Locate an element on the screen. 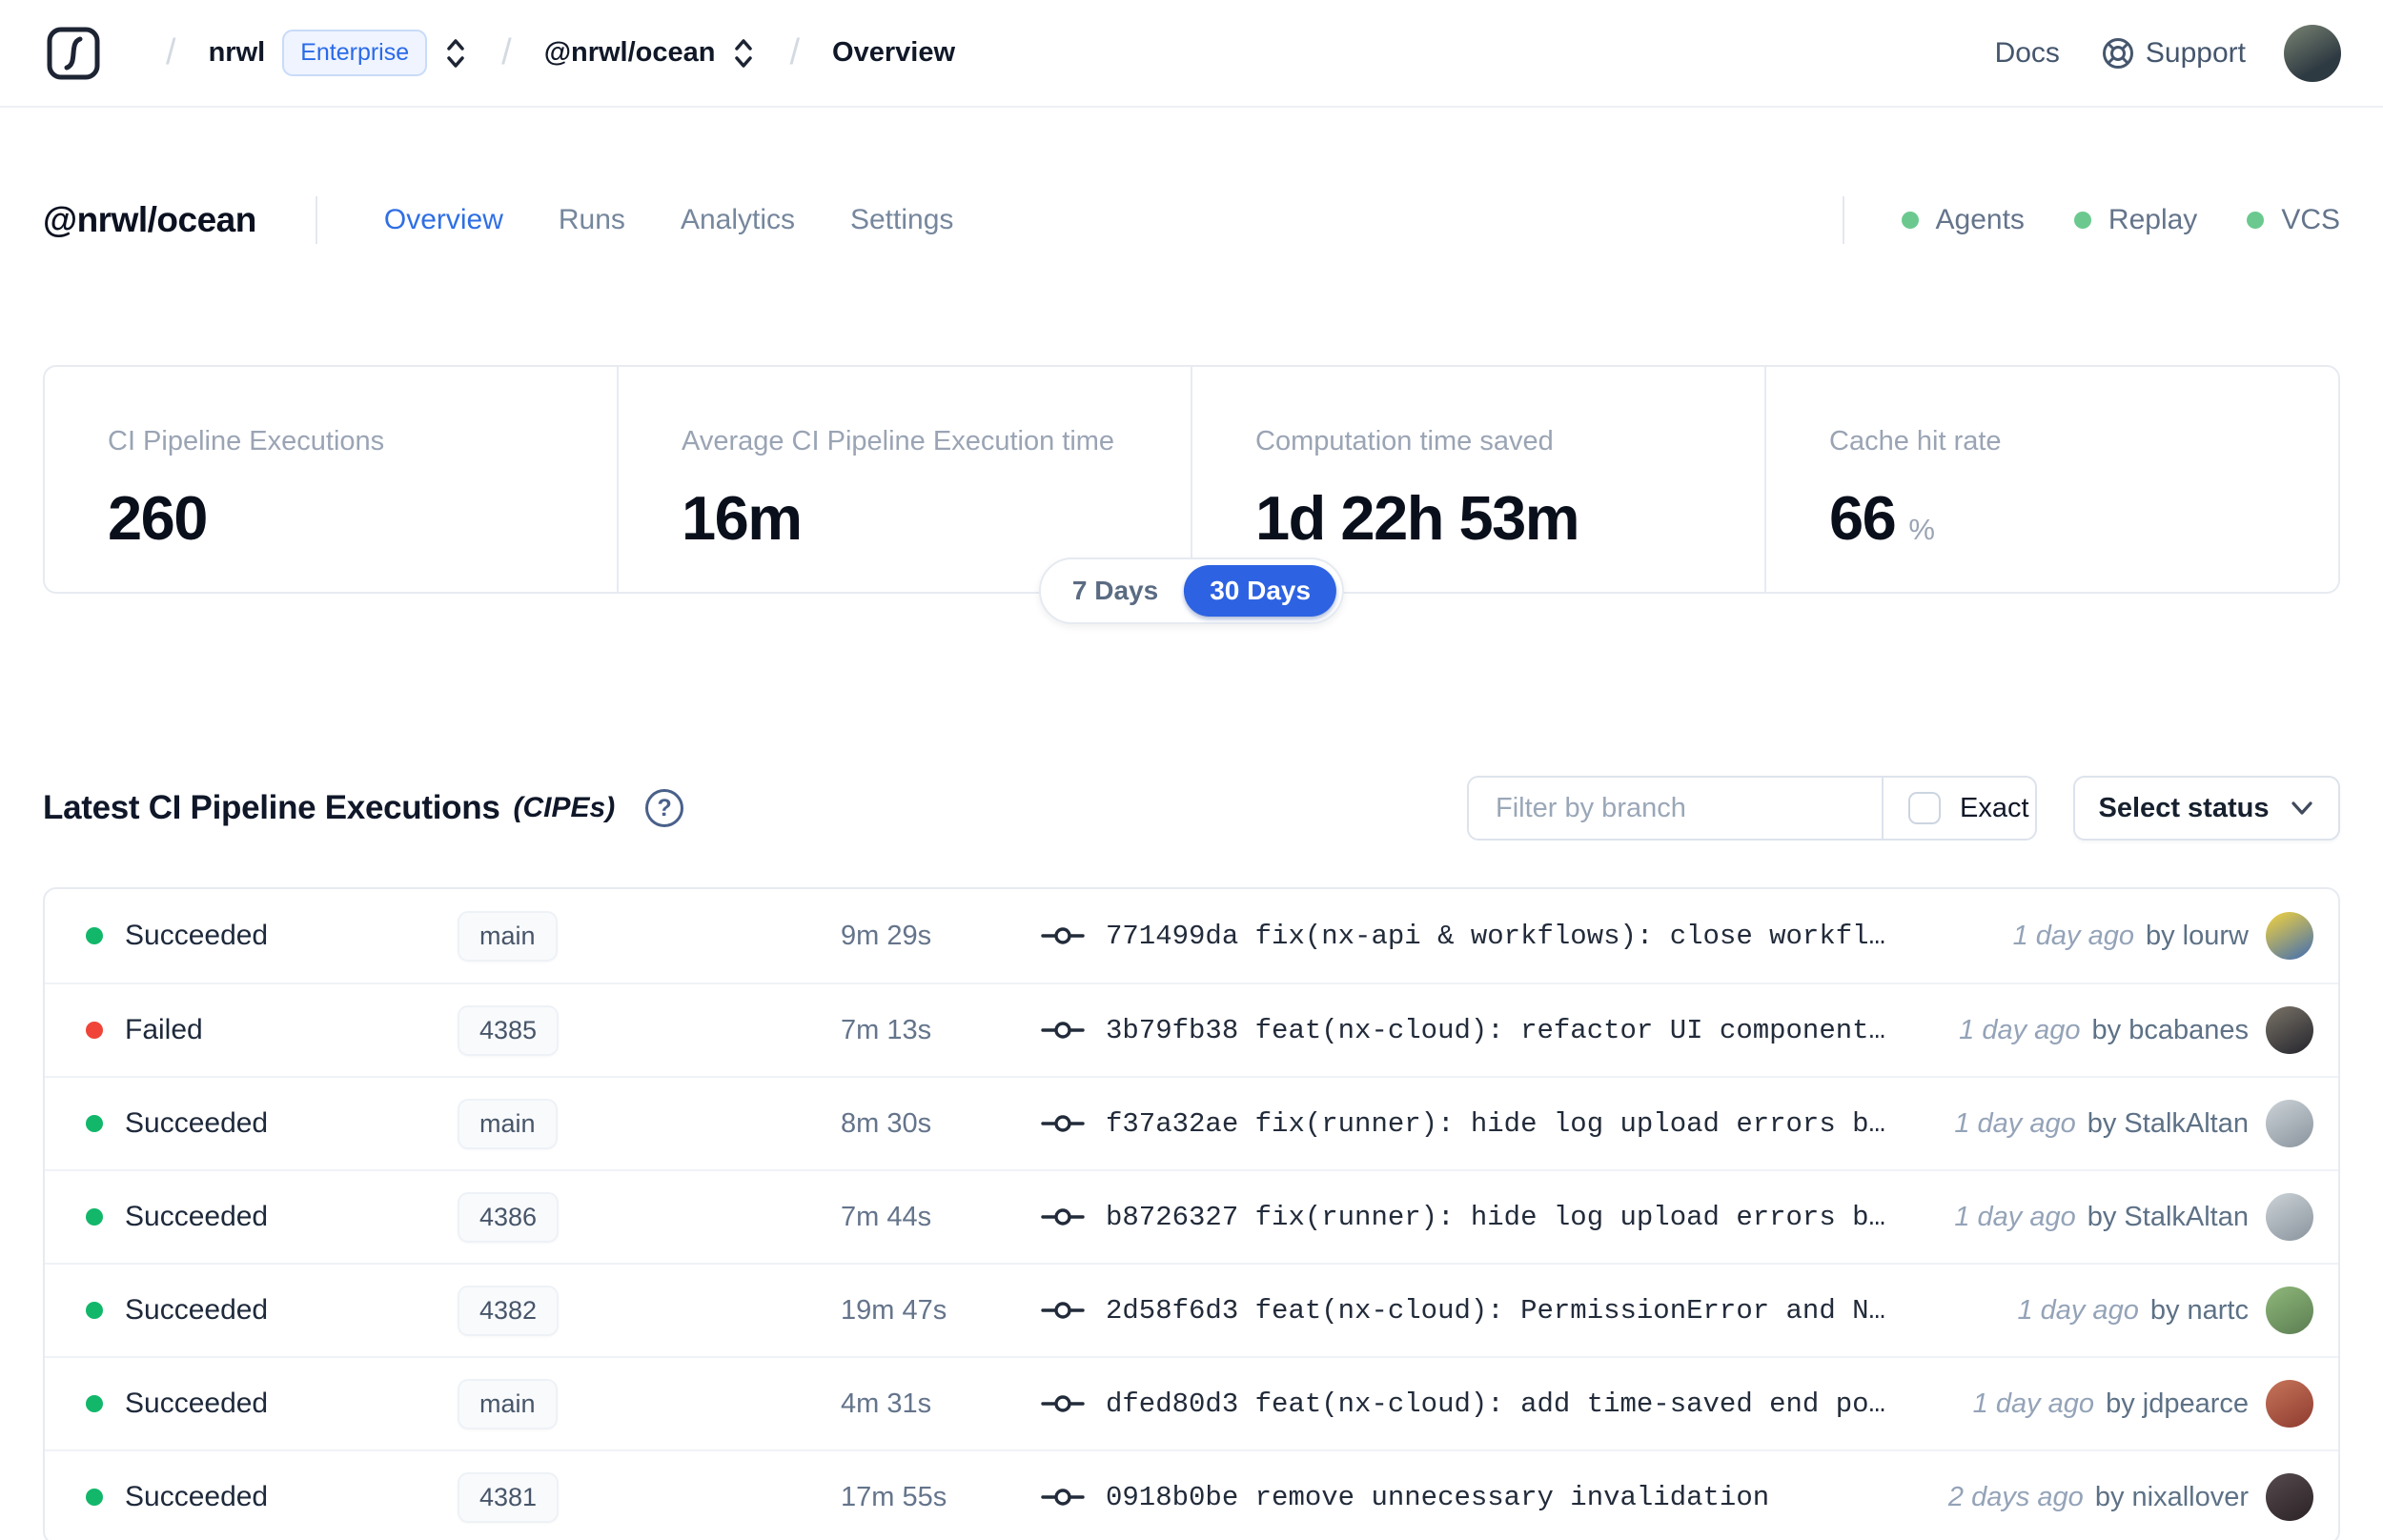 The width and height of the screenshot is (2383, 1540). breadcrumb-workspace: @nrwl/ocean is located at coordinates (630, 53).